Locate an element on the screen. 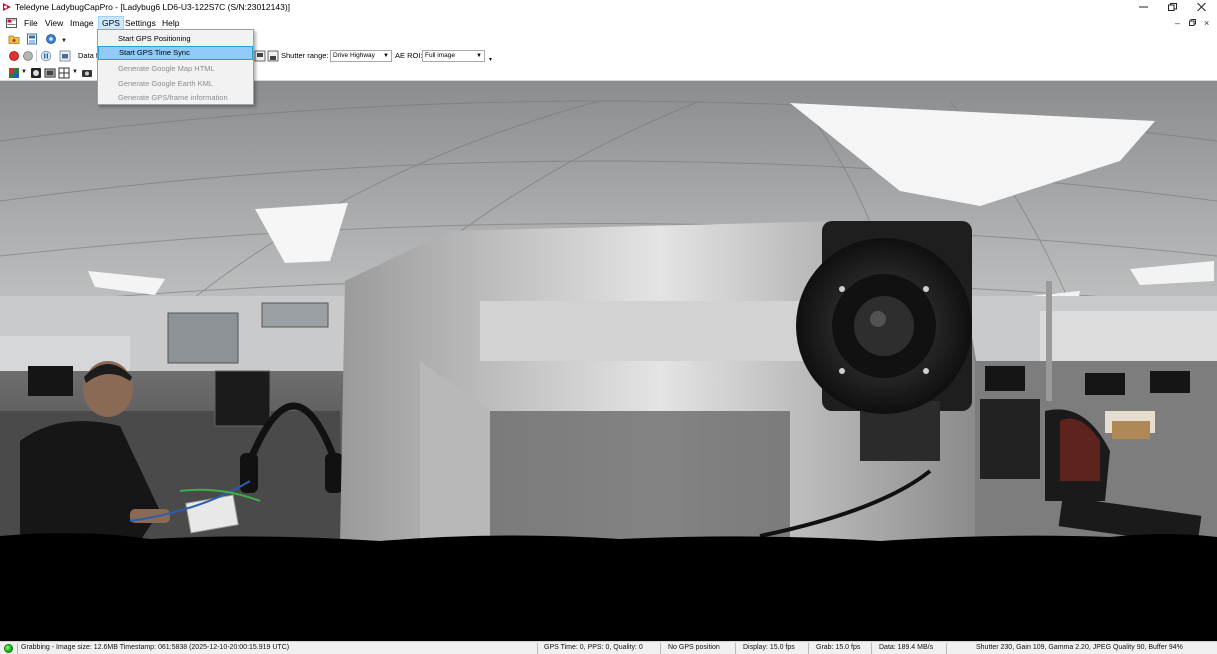 The width and height of the screenshot is (1217, 654). minimize-icon is located at coordinates (1143, 7).